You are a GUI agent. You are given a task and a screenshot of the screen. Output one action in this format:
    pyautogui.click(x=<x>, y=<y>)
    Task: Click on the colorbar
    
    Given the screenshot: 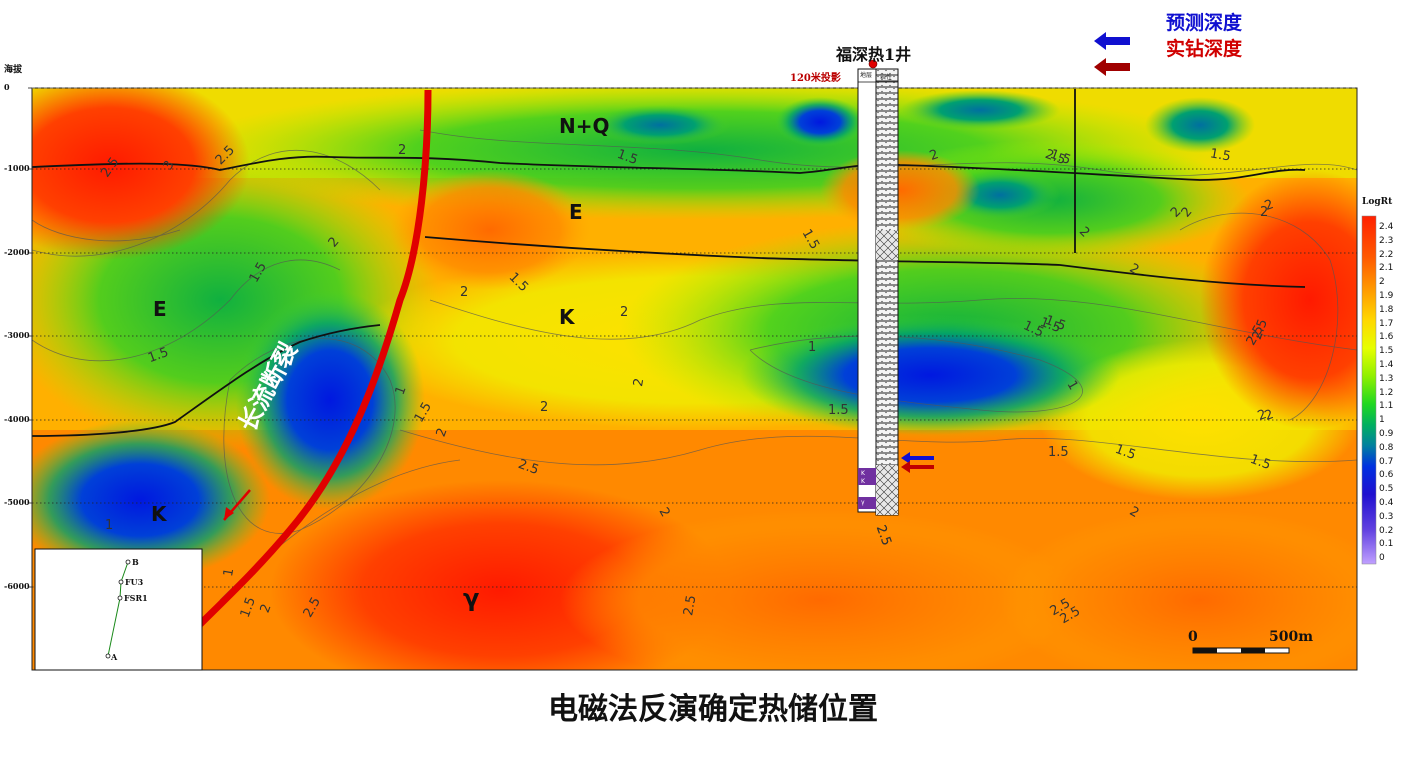 What is the action you would take?
    pyautogui.click(x=1369, y=390)
    